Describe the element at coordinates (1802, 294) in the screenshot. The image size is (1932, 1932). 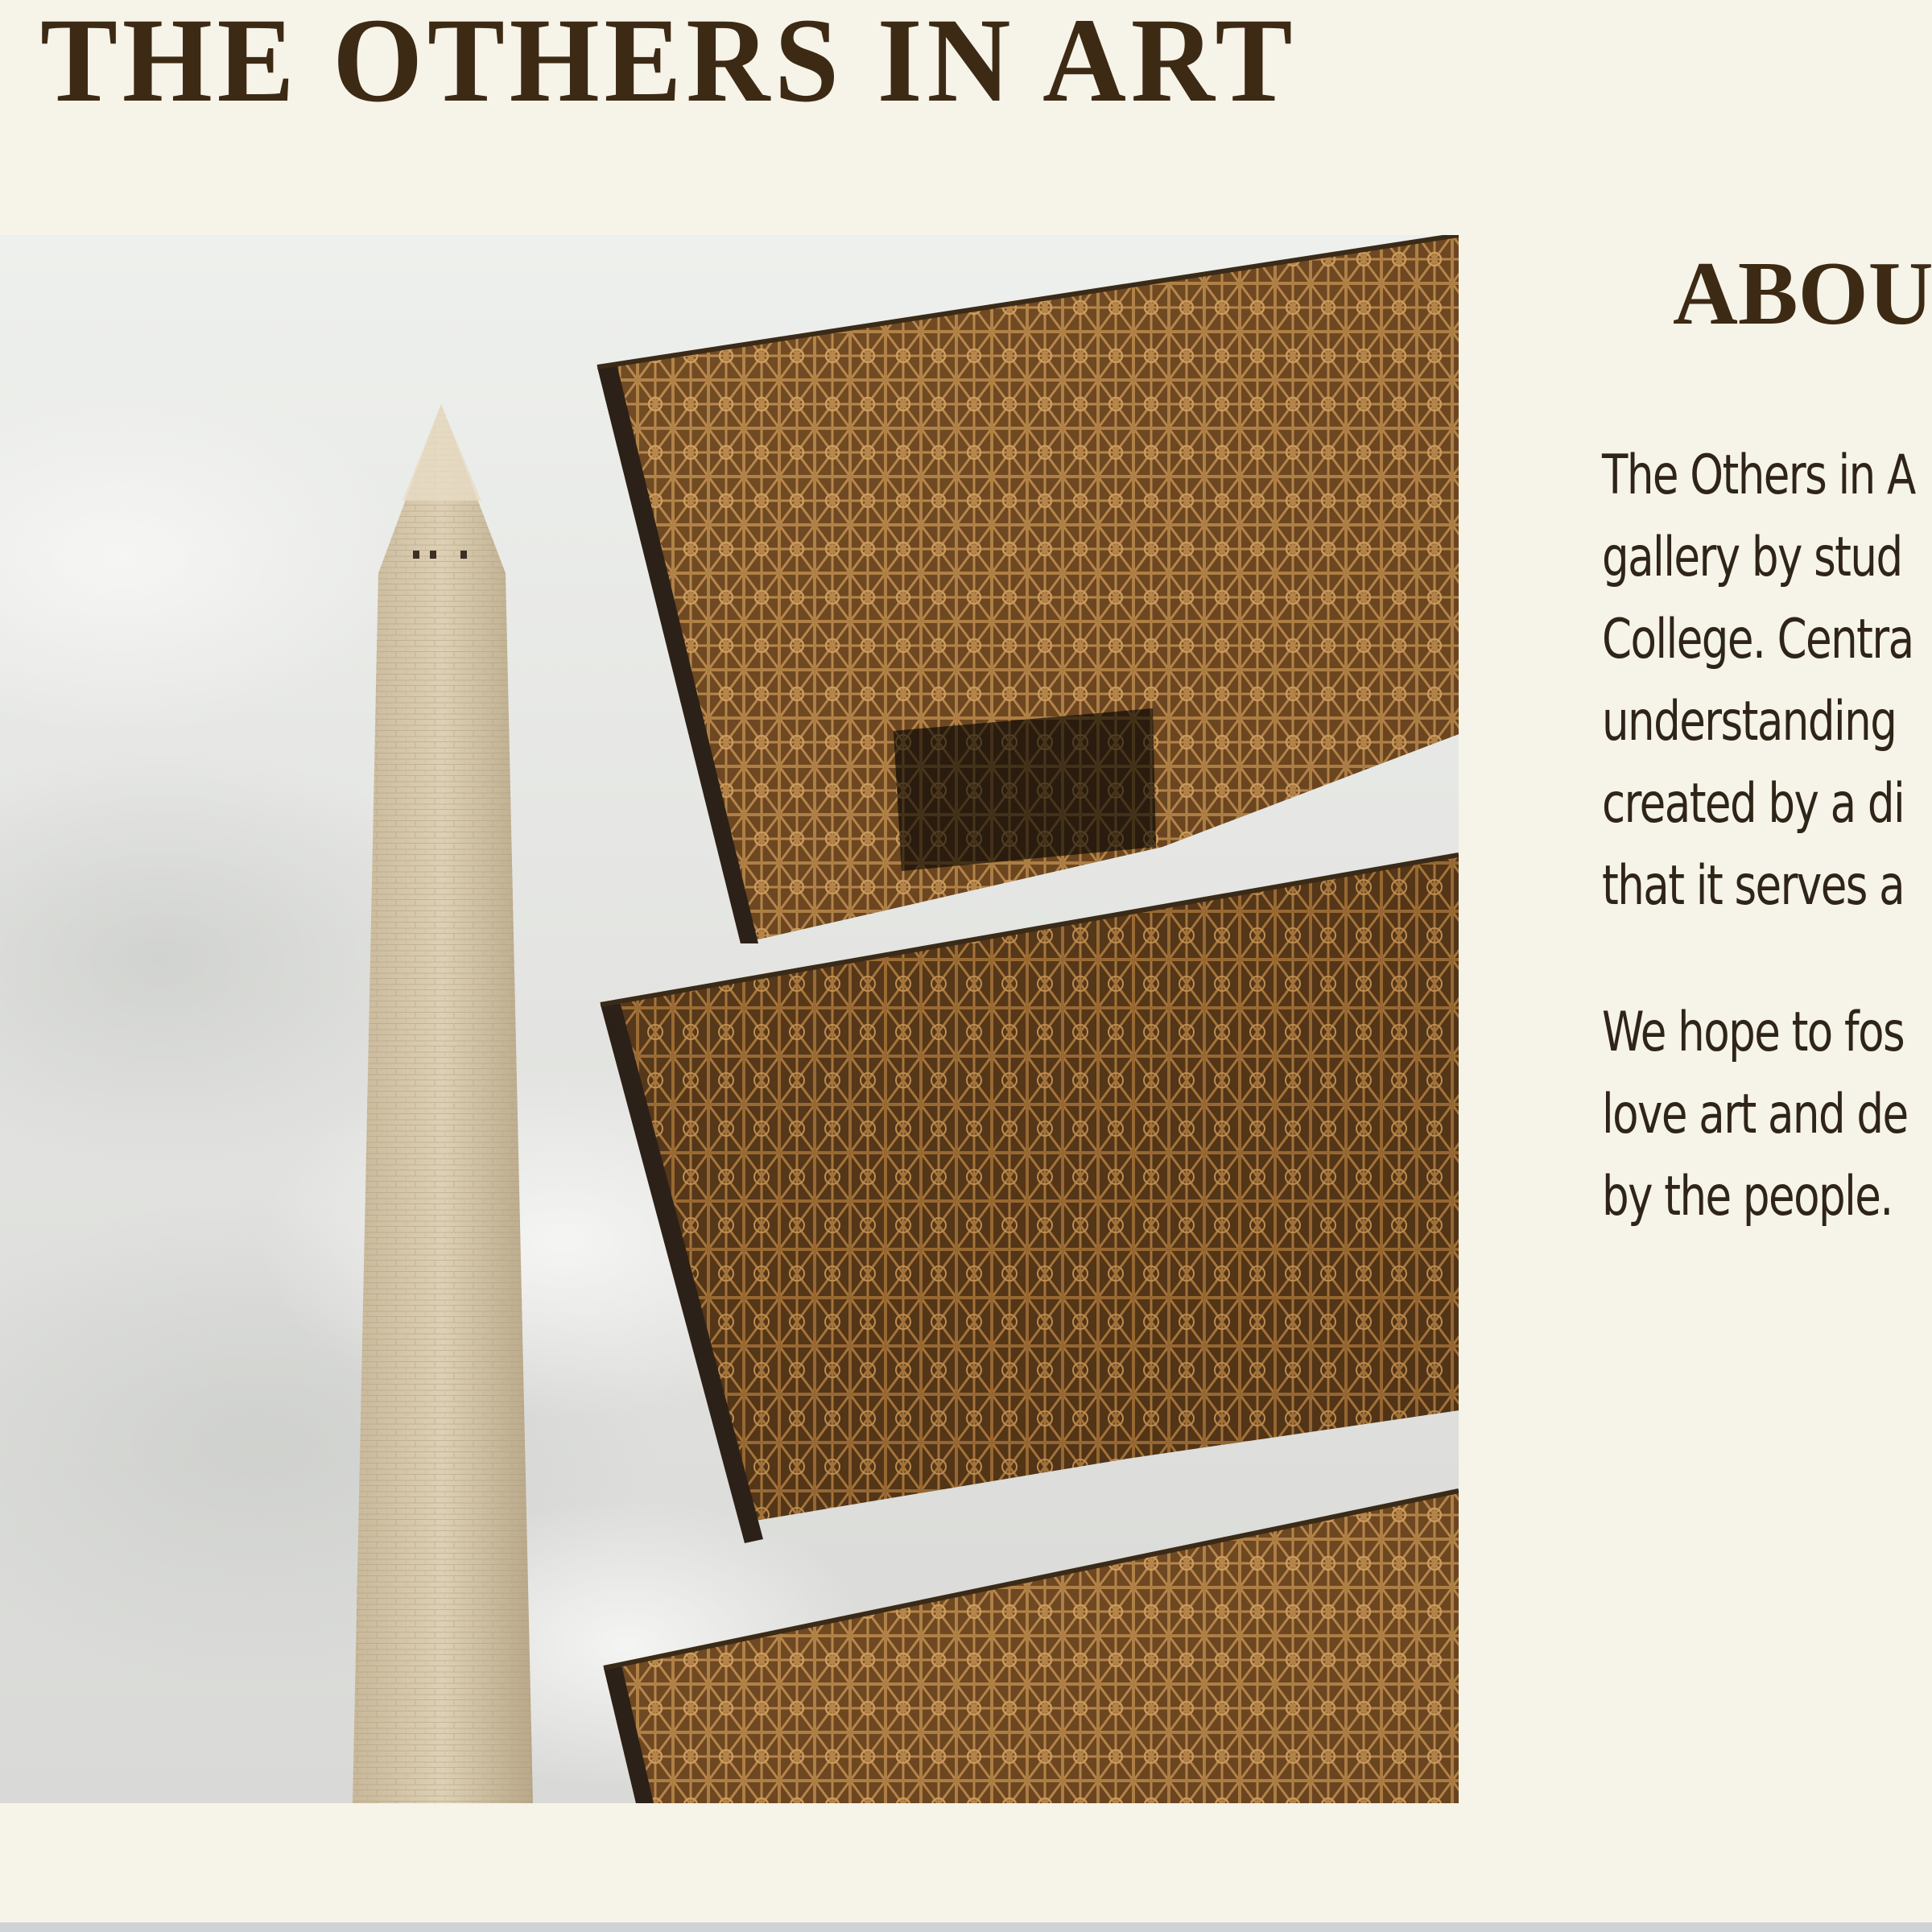
I see `about-heading: ABOUT` at that location.